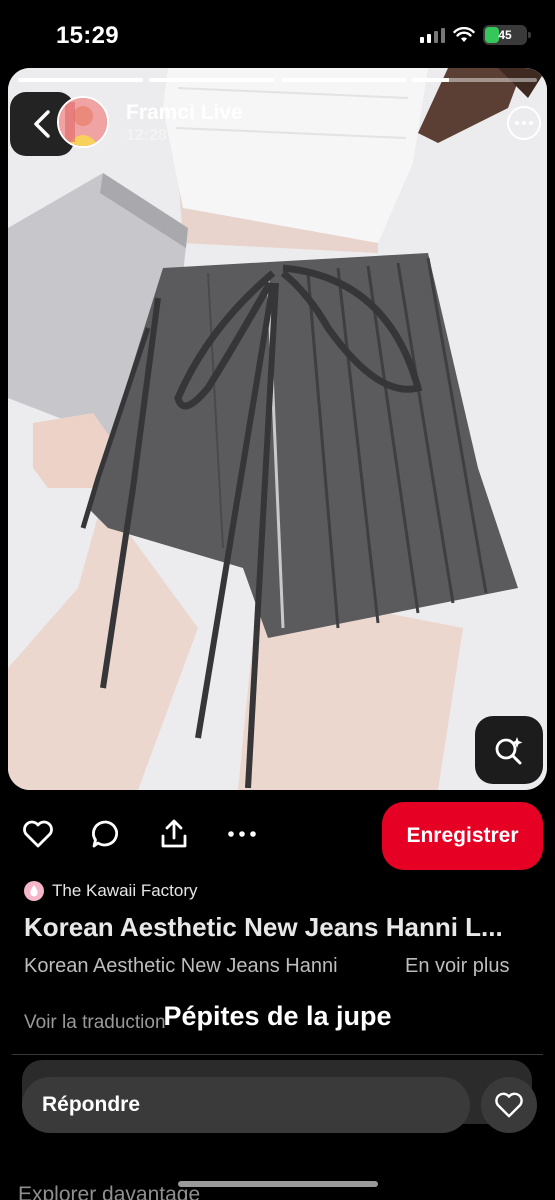 The width and height of the screenshot is (555, 1200). What do you see at coordinates (475, 35) in the screenshot?
I see `status-icons: 45` at bounding box center [475, 35].